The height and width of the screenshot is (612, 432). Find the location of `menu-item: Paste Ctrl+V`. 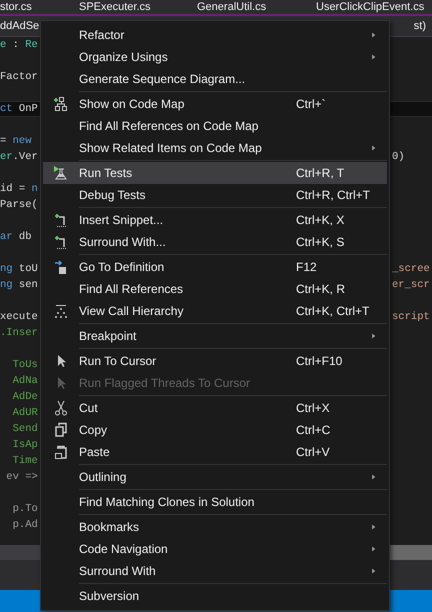

menu-item: Paste Ctrl+V is located at coordinates (215, 452).